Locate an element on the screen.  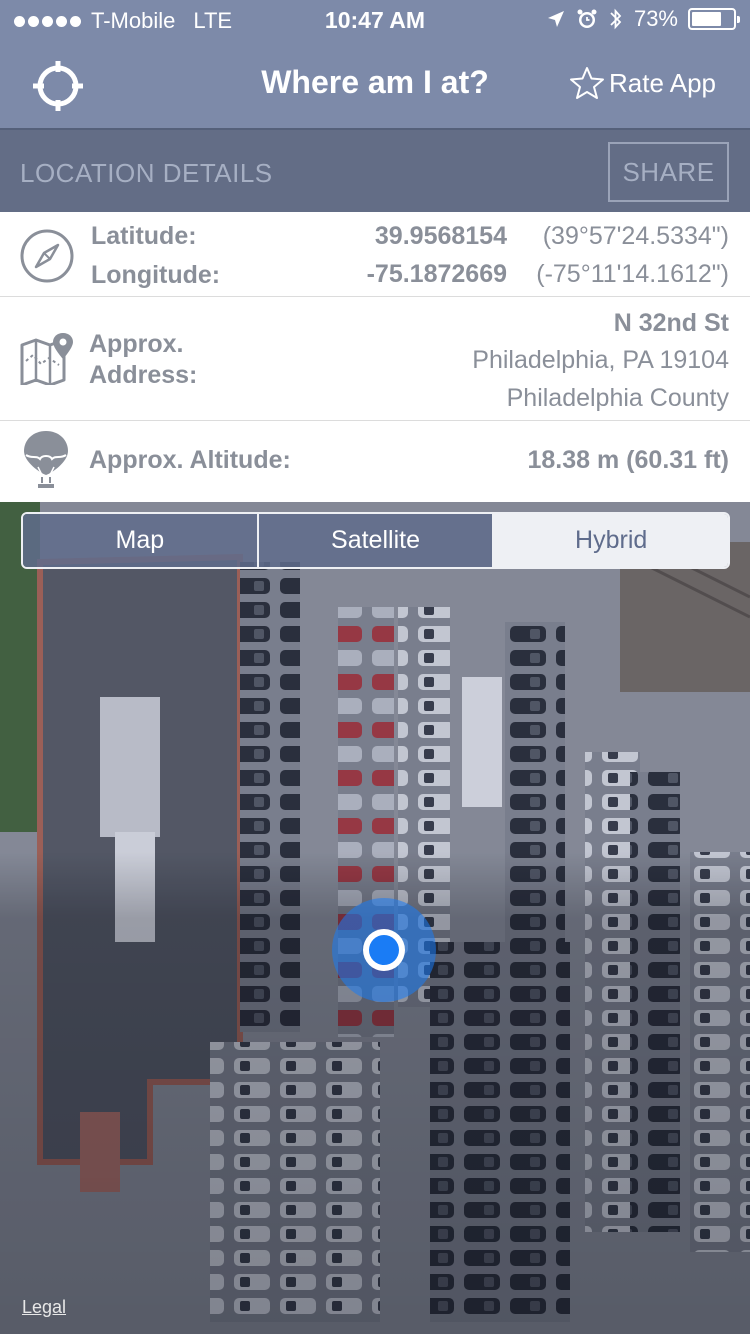
map-type-segmented-control: Map Satellite Hybrid is located at coordinates (375, 540).